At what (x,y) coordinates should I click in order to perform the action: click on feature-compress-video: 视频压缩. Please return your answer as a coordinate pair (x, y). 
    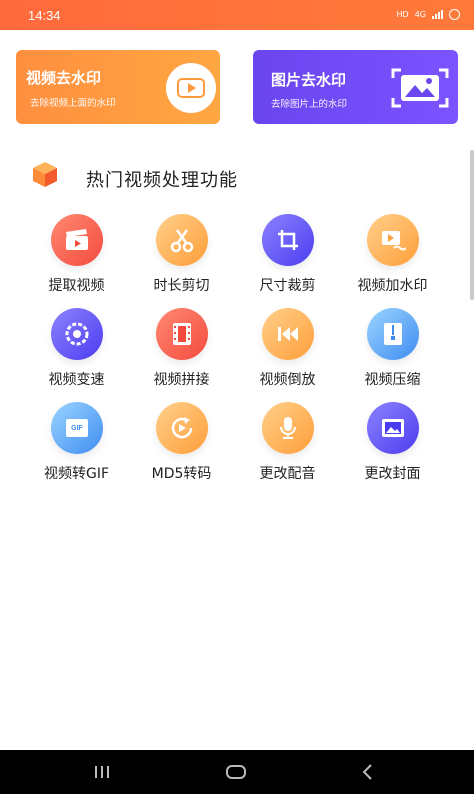
    Looking at the image, I should click on (392, 348).